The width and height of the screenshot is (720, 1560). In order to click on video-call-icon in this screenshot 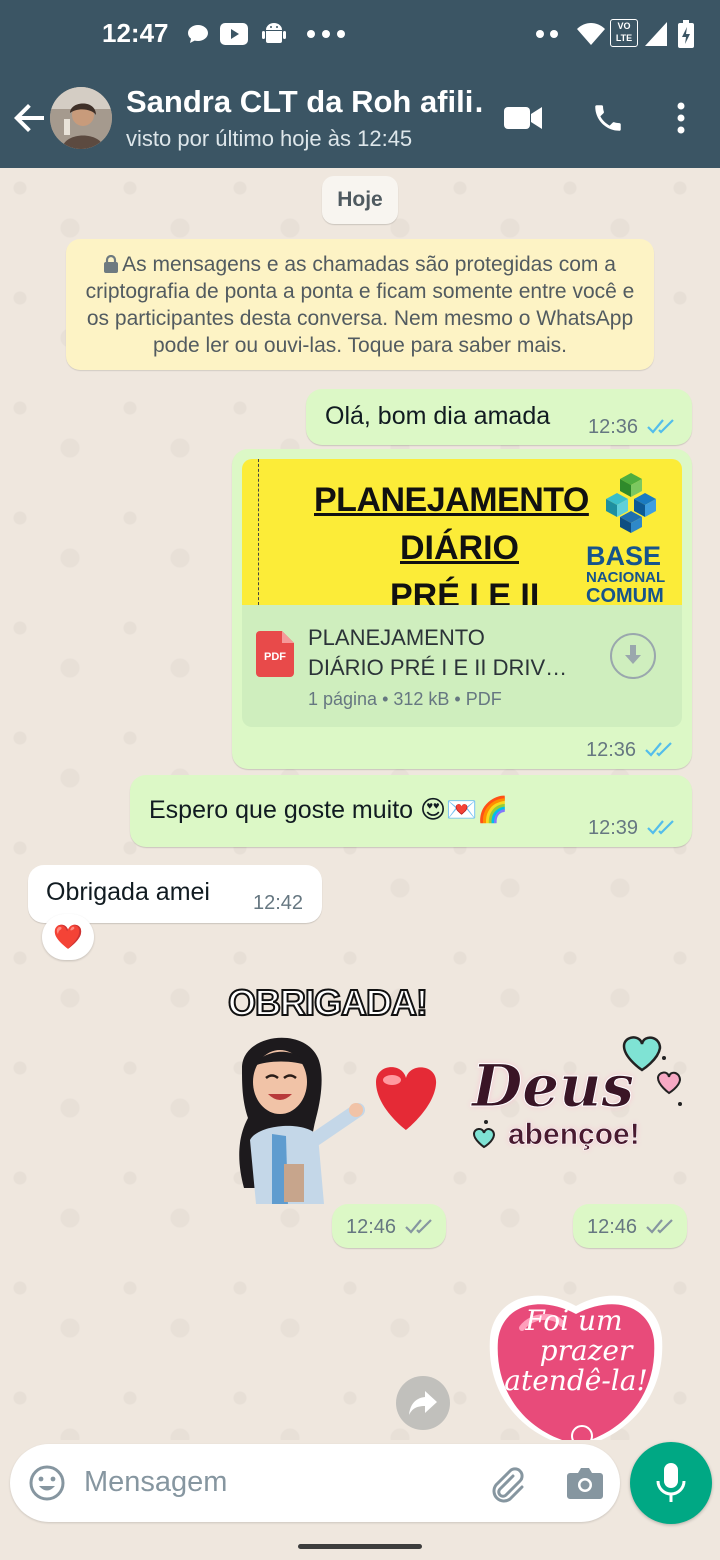, I will do `click(523, 118)`.